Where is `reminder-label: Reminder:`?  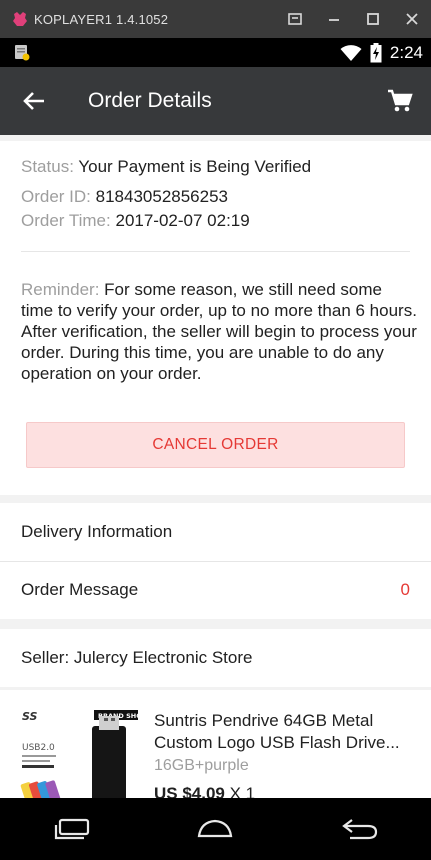
reminder-label: Reminder: is located at coordinates (60, 289).